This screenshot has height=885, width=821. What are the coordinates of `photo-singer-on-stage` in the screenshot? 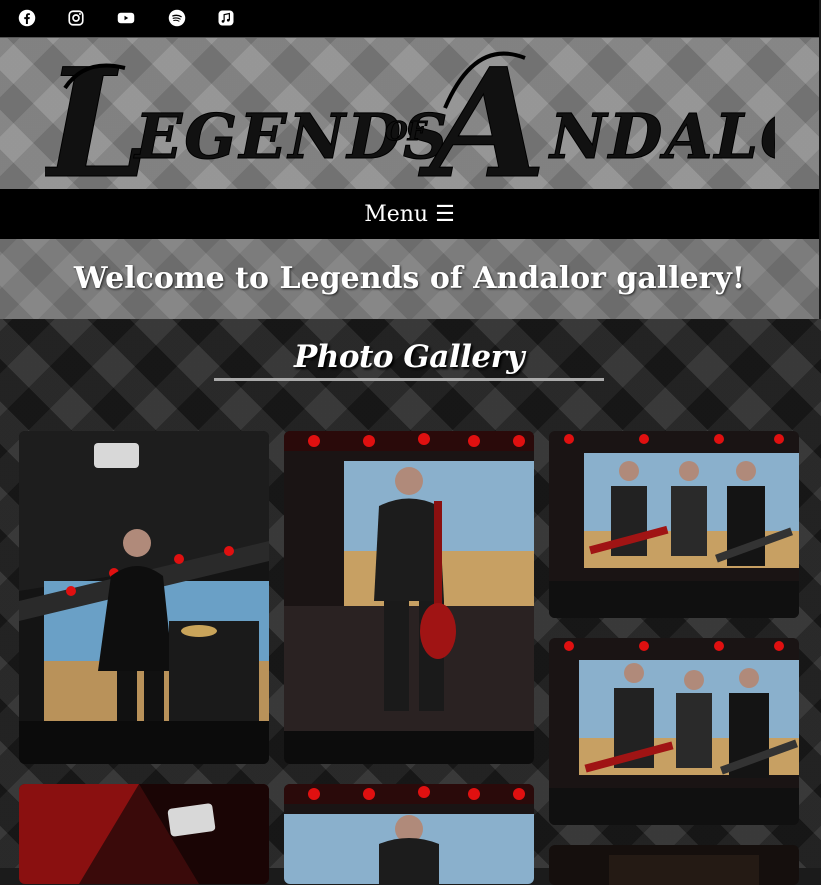 It's located at (144, 597).